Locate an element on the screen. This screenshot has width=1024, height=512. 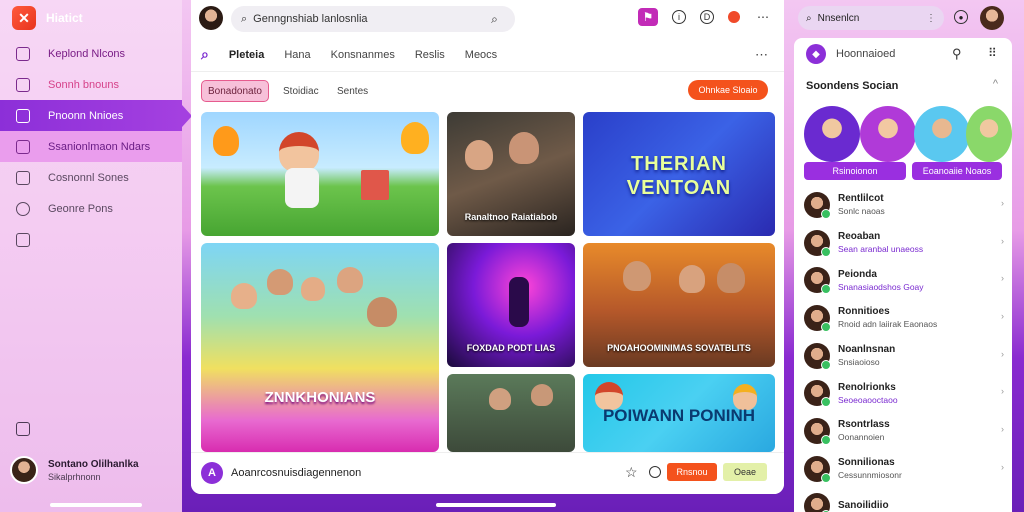
sidebar-item-1: Keplond Nlcons is located at coordinates (91, 53).